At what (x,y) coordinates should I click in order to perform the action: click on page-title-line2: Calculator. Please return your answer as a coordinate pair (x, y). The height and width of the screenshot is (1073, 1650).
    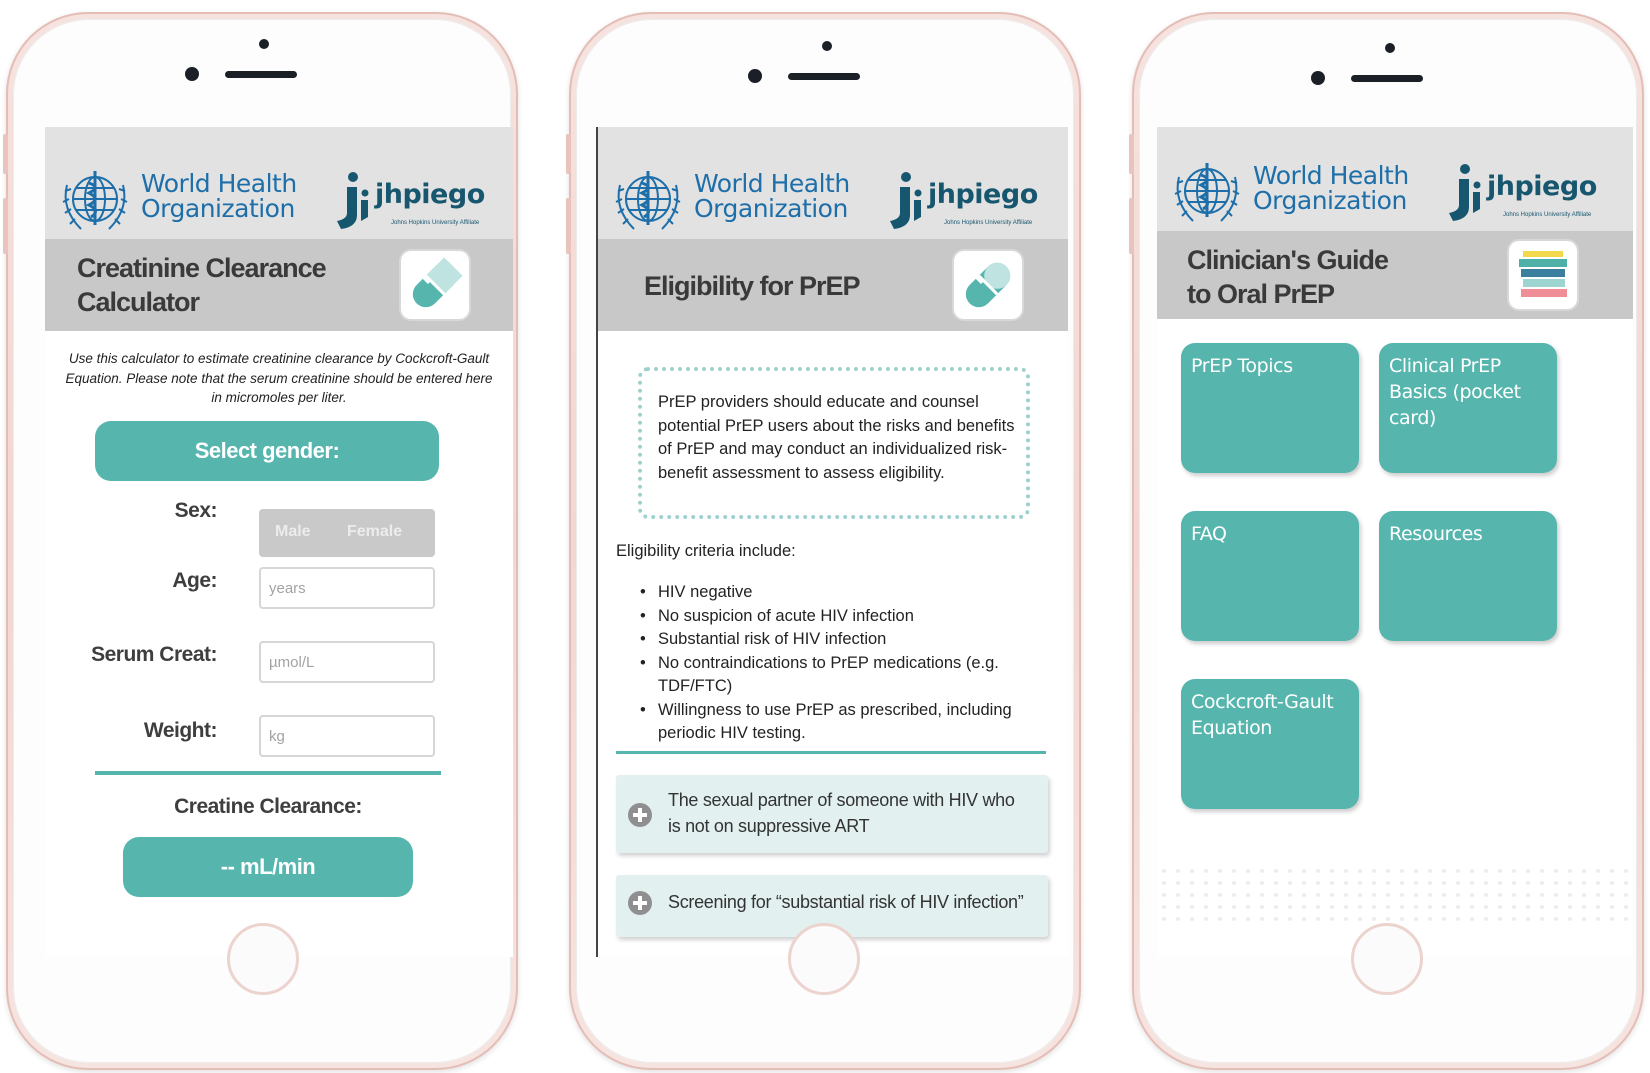
    Looking at the image, I should click on (138, 302).